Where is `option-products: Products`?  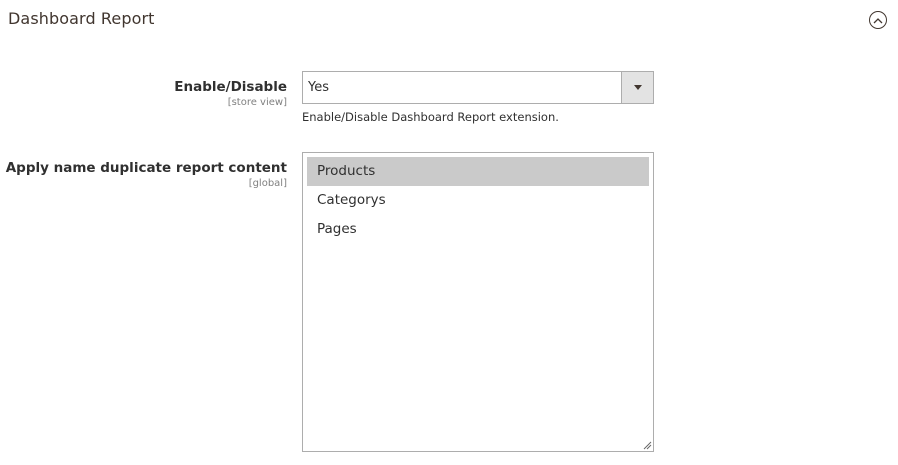
option-products: Products is located at coordinates (478, 171).